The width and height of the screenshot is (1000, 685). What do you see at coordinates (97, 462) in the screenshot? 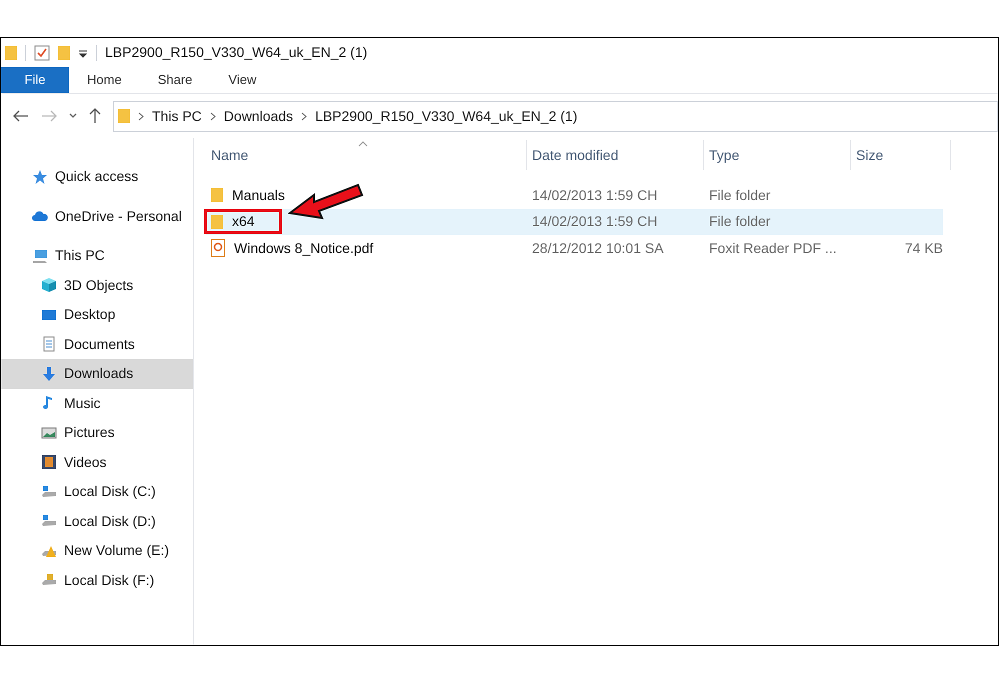
I see `sidebar-item: Videos` at bounding box center [97, 462].